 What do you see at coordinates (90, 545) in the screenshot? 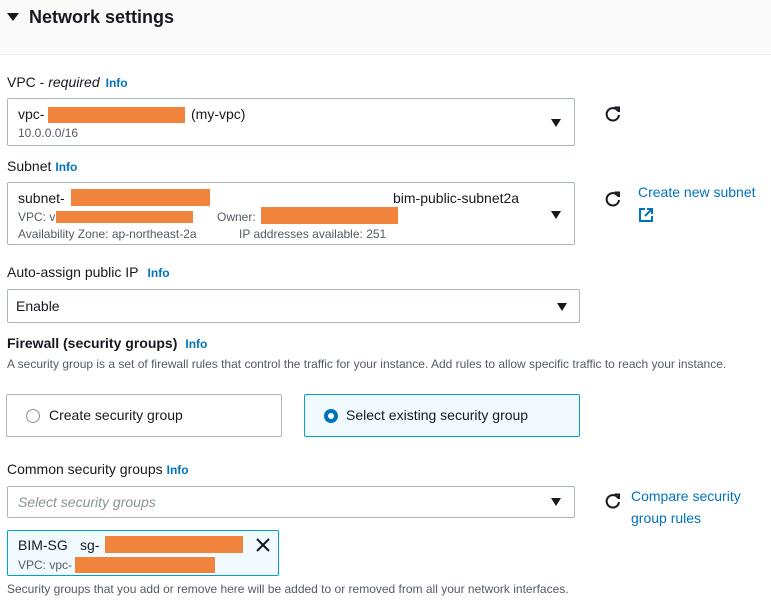
I see `token-id-prefix: sg-` at bounding box center [90, 545].